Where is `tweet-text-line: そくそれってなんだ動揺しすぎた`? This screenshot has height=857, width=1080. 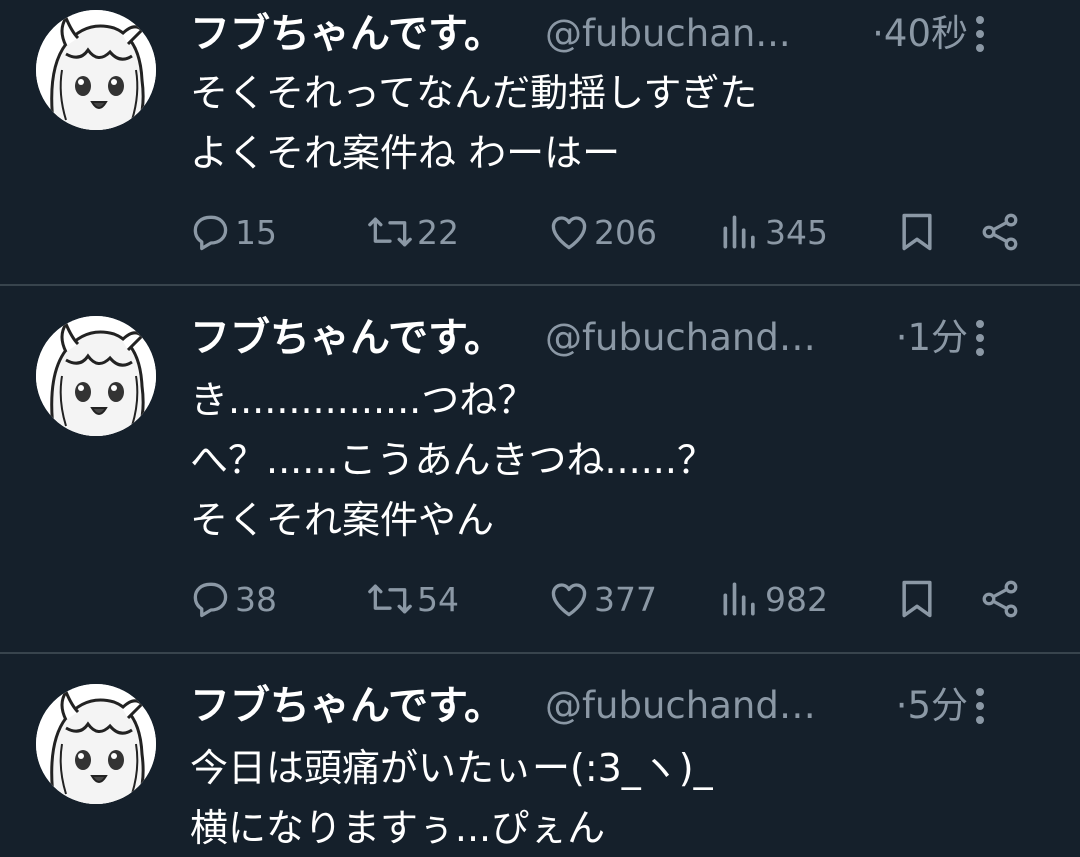 tweet-text-line: そくそれってなんだ動揺しすぎた is located at coordinates (474, 93).